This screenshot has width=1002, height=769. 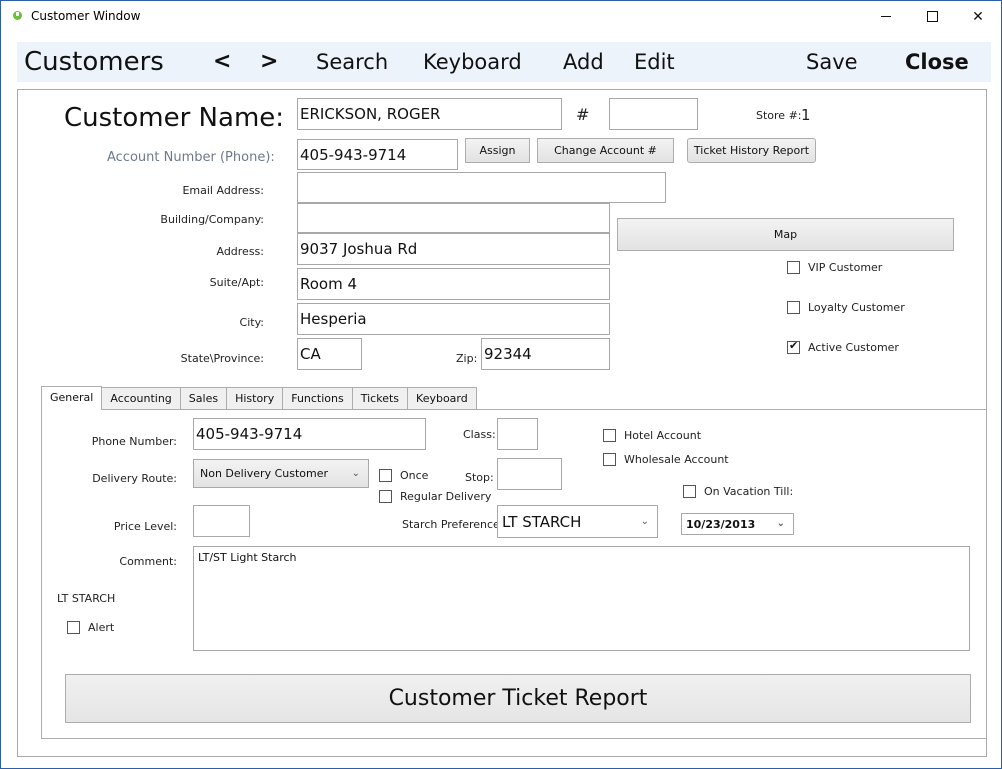 What do you see at coordinates (845, 267) in the screenshot?
I see `vip-customer-label: VIP Customer` at bounding box center [845, 267].